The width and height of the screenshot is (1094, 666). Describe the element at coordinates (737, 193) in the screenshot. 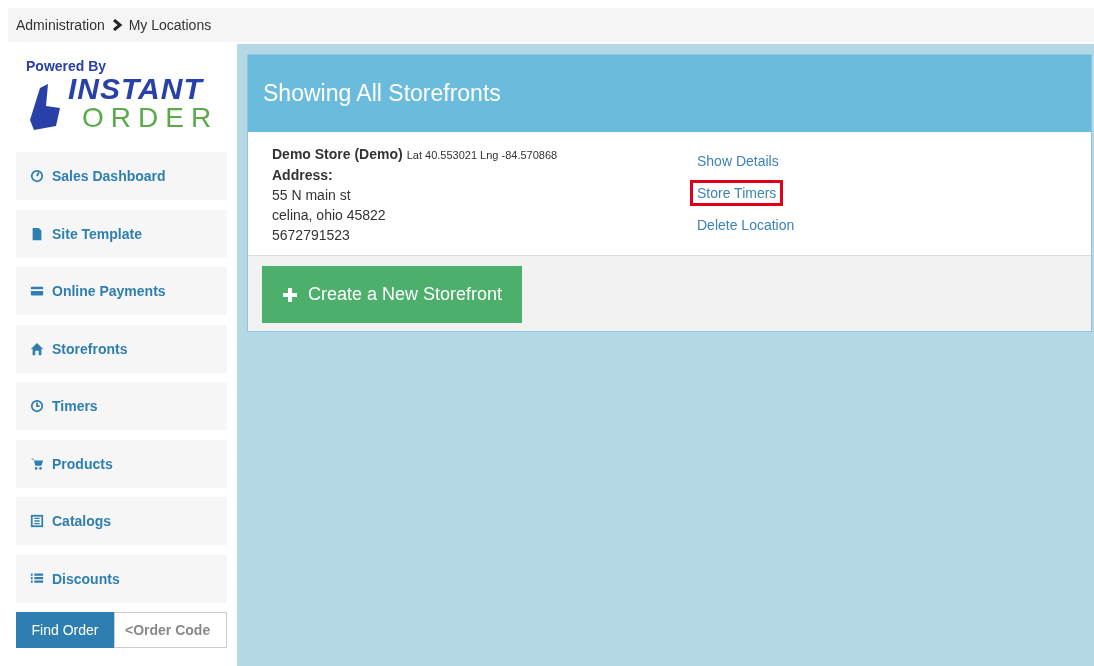

I see `location-link: Store Timers` at that location.